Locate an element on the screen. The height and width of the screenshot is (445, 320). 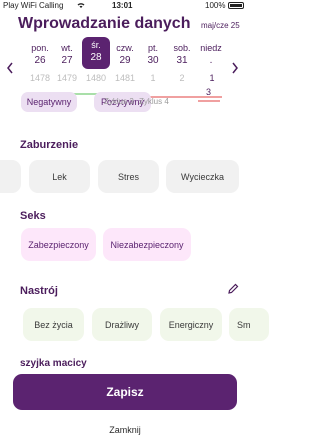
day-tue: wt. 27 is located at coordinates (67, 57).